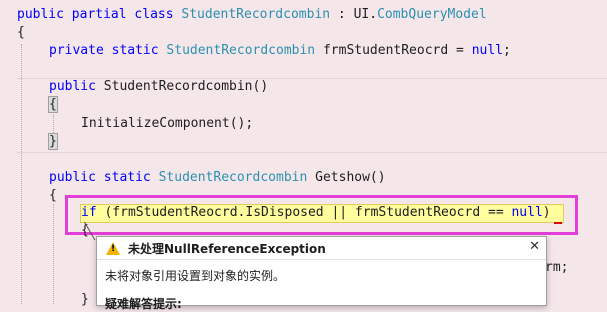  I want to click on exception-message: 未将对象引用设置到对象的实例。, so click(195, 276).